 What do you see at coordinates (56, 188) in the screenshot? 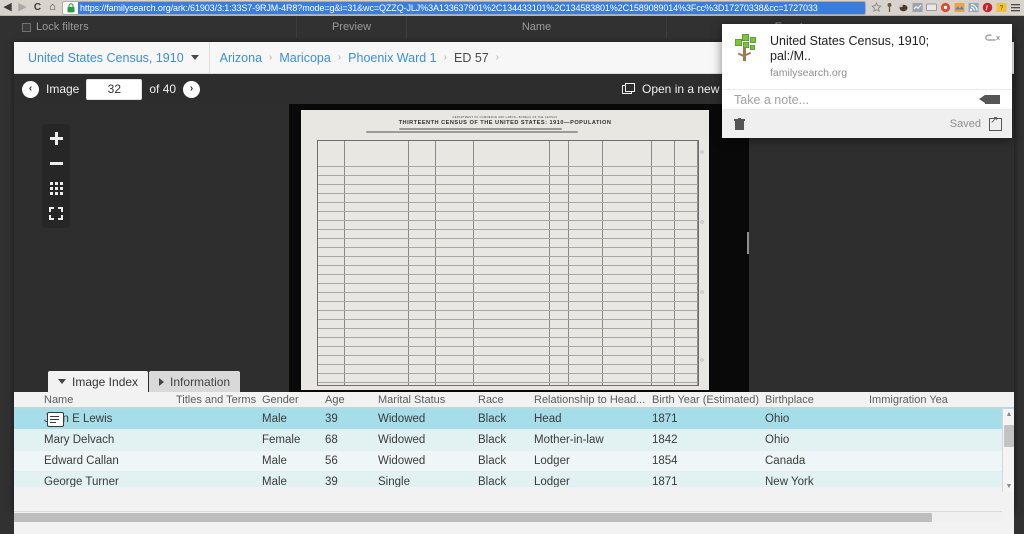
I see `grid-thumbnails-icon` at bounding box center [56, 188].